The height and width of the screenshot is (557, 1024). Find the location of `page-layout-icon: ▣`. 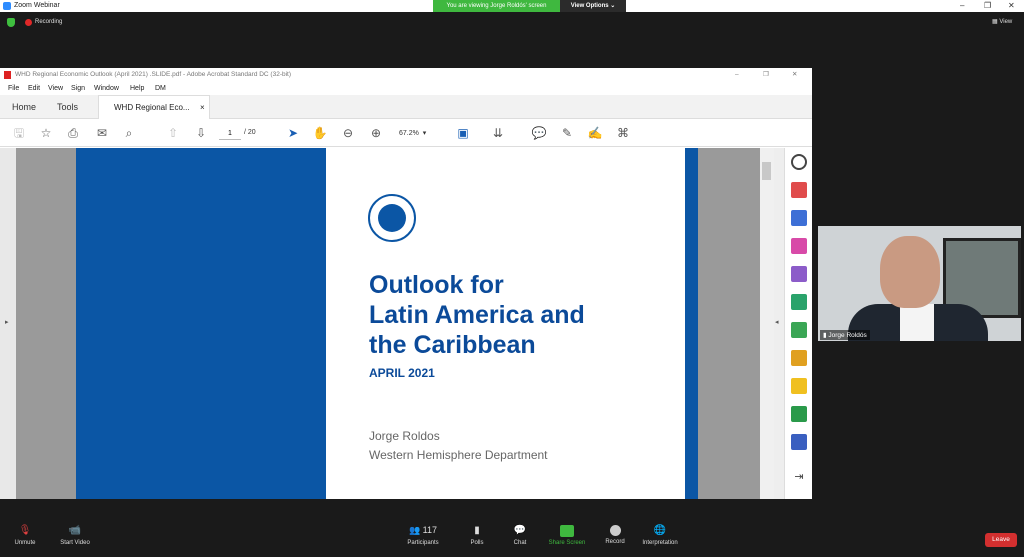

page-layout-icon: ▣ is located at coordinates (463, 133).